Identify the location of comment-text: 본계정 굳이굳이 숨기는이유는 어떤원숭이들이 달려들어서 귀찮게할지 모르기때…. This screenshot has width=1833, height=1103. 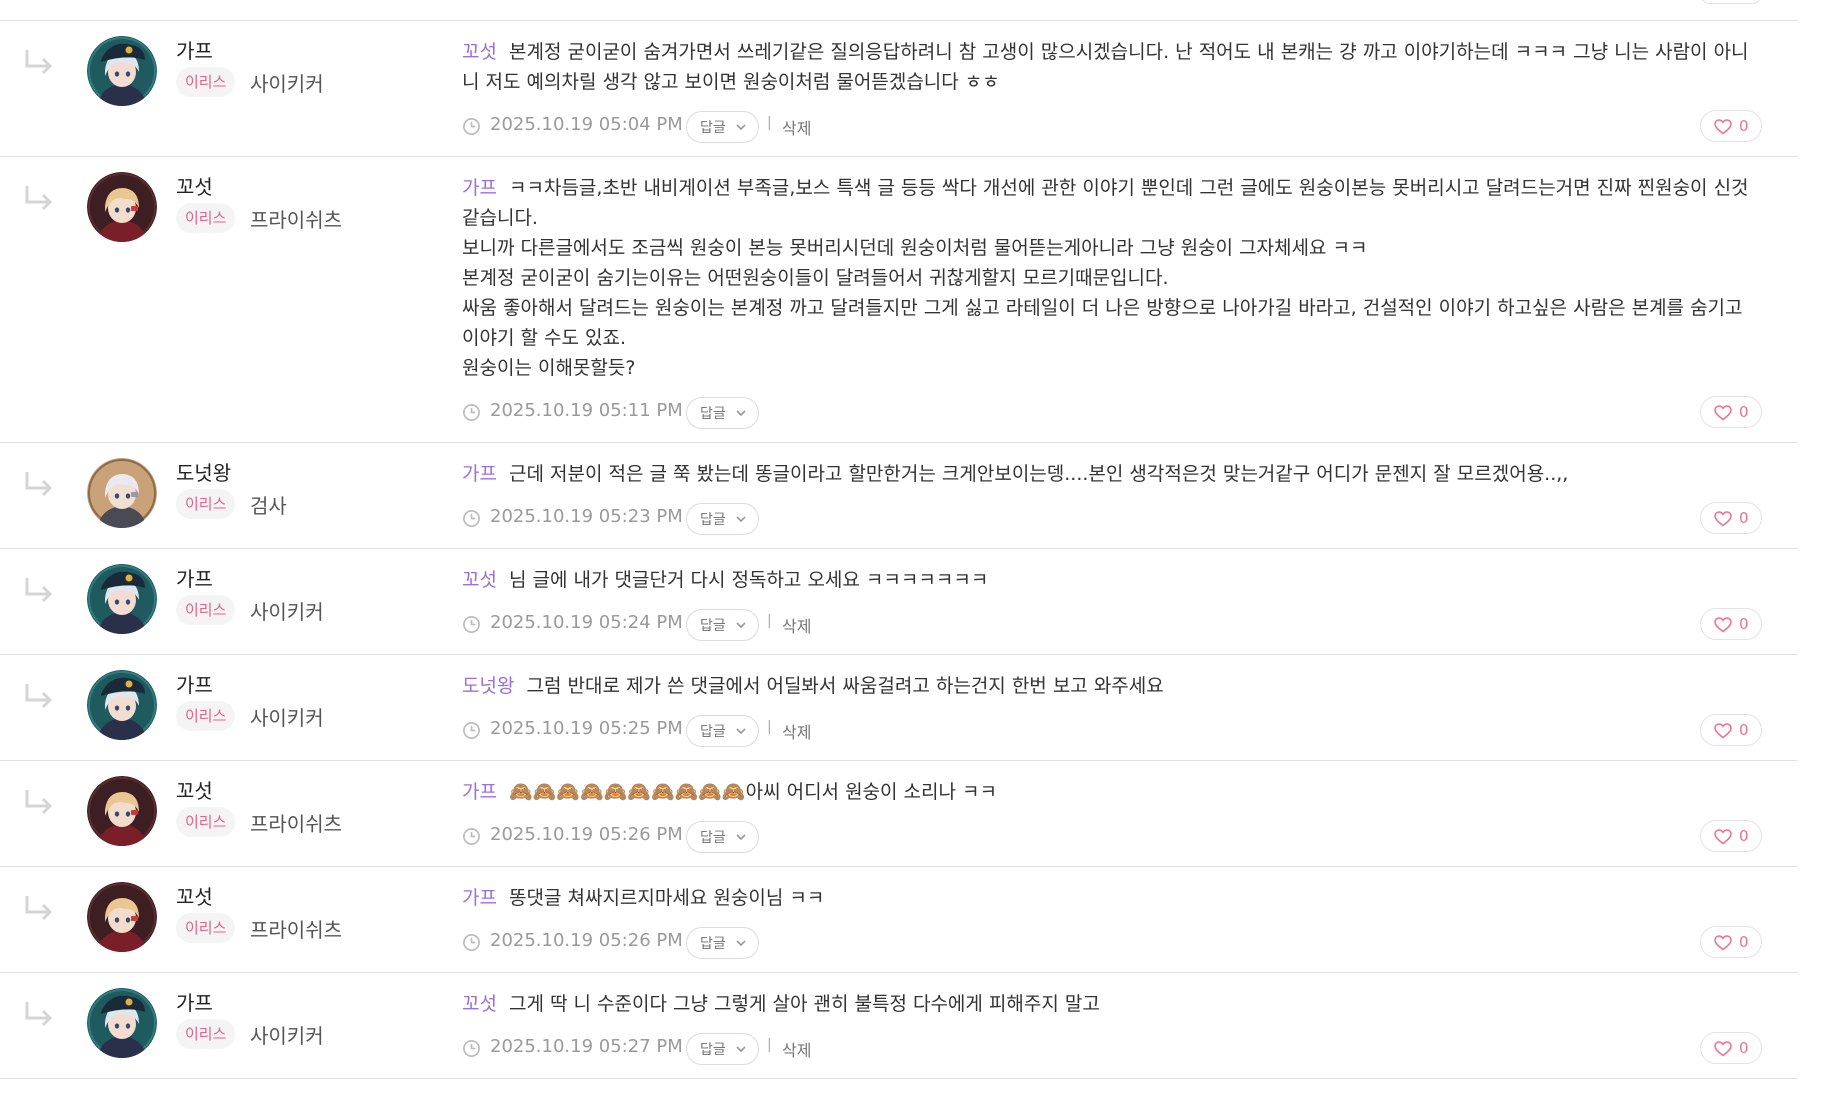
(815, 278).